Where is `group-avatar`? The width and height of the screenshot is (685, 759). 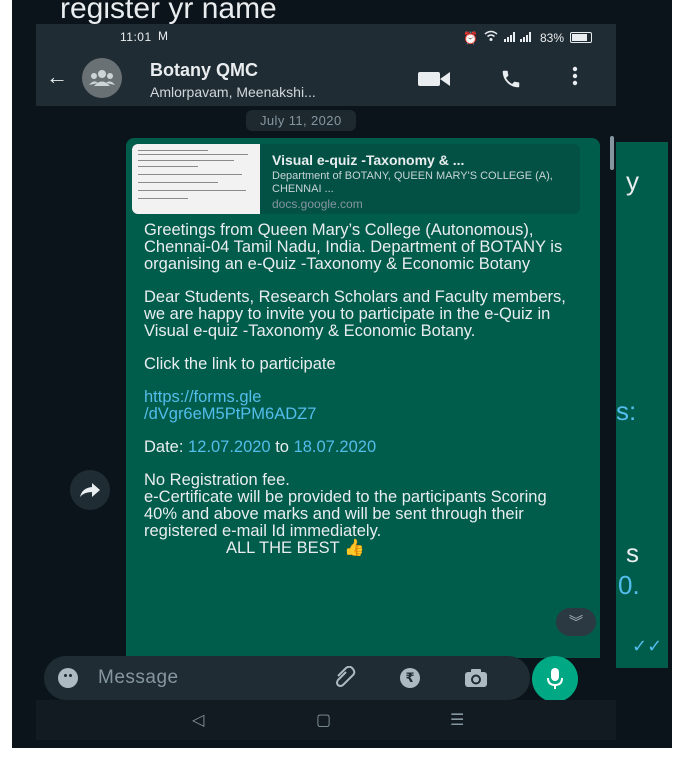
group-avatar is located at coordinates (102, 78).